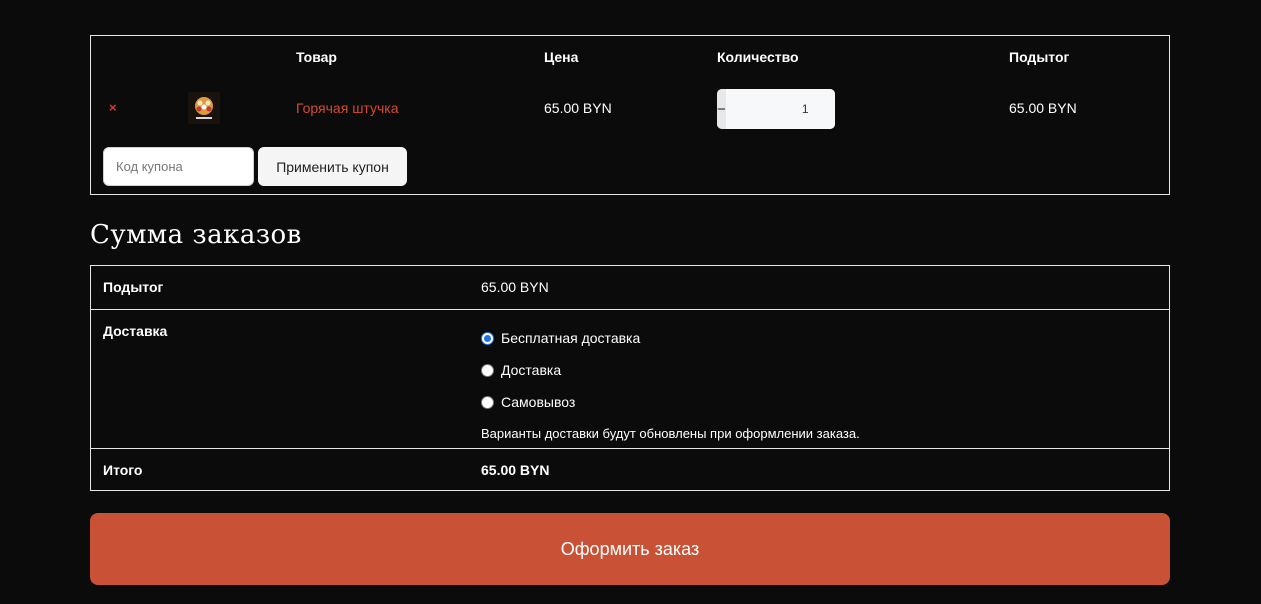 The width and height of the screenshot is (1261, 604). What do you see at coordinates (538, 402) in the screenshot?
I see `shipping-option-label: Самовывоз` at bounding box center [538, 402].